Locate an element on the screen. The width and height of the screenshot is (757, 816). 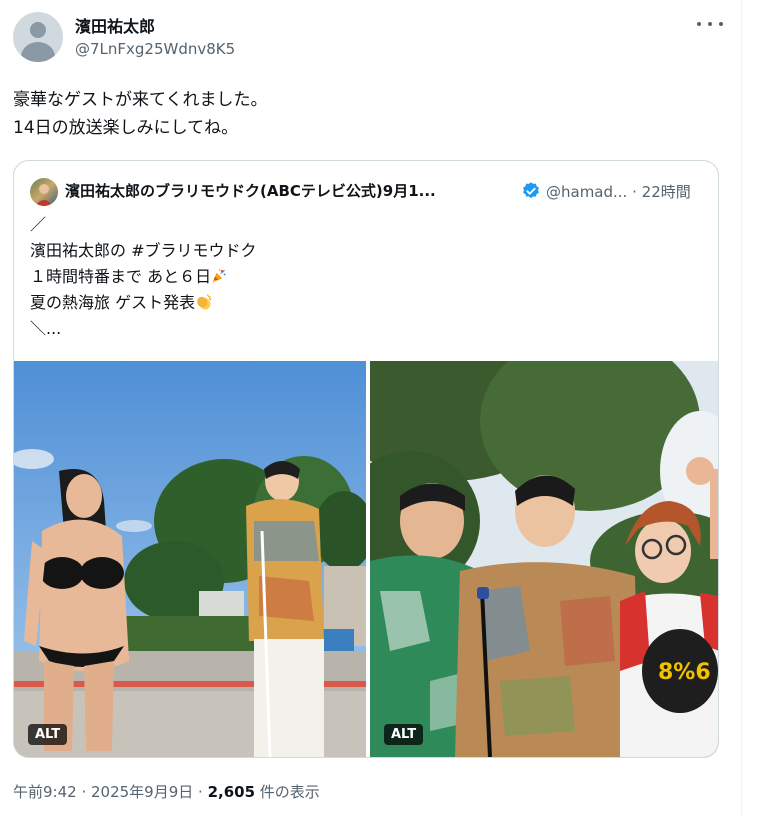
quoted-time: 22時間 is located at coordinates (666, 192).